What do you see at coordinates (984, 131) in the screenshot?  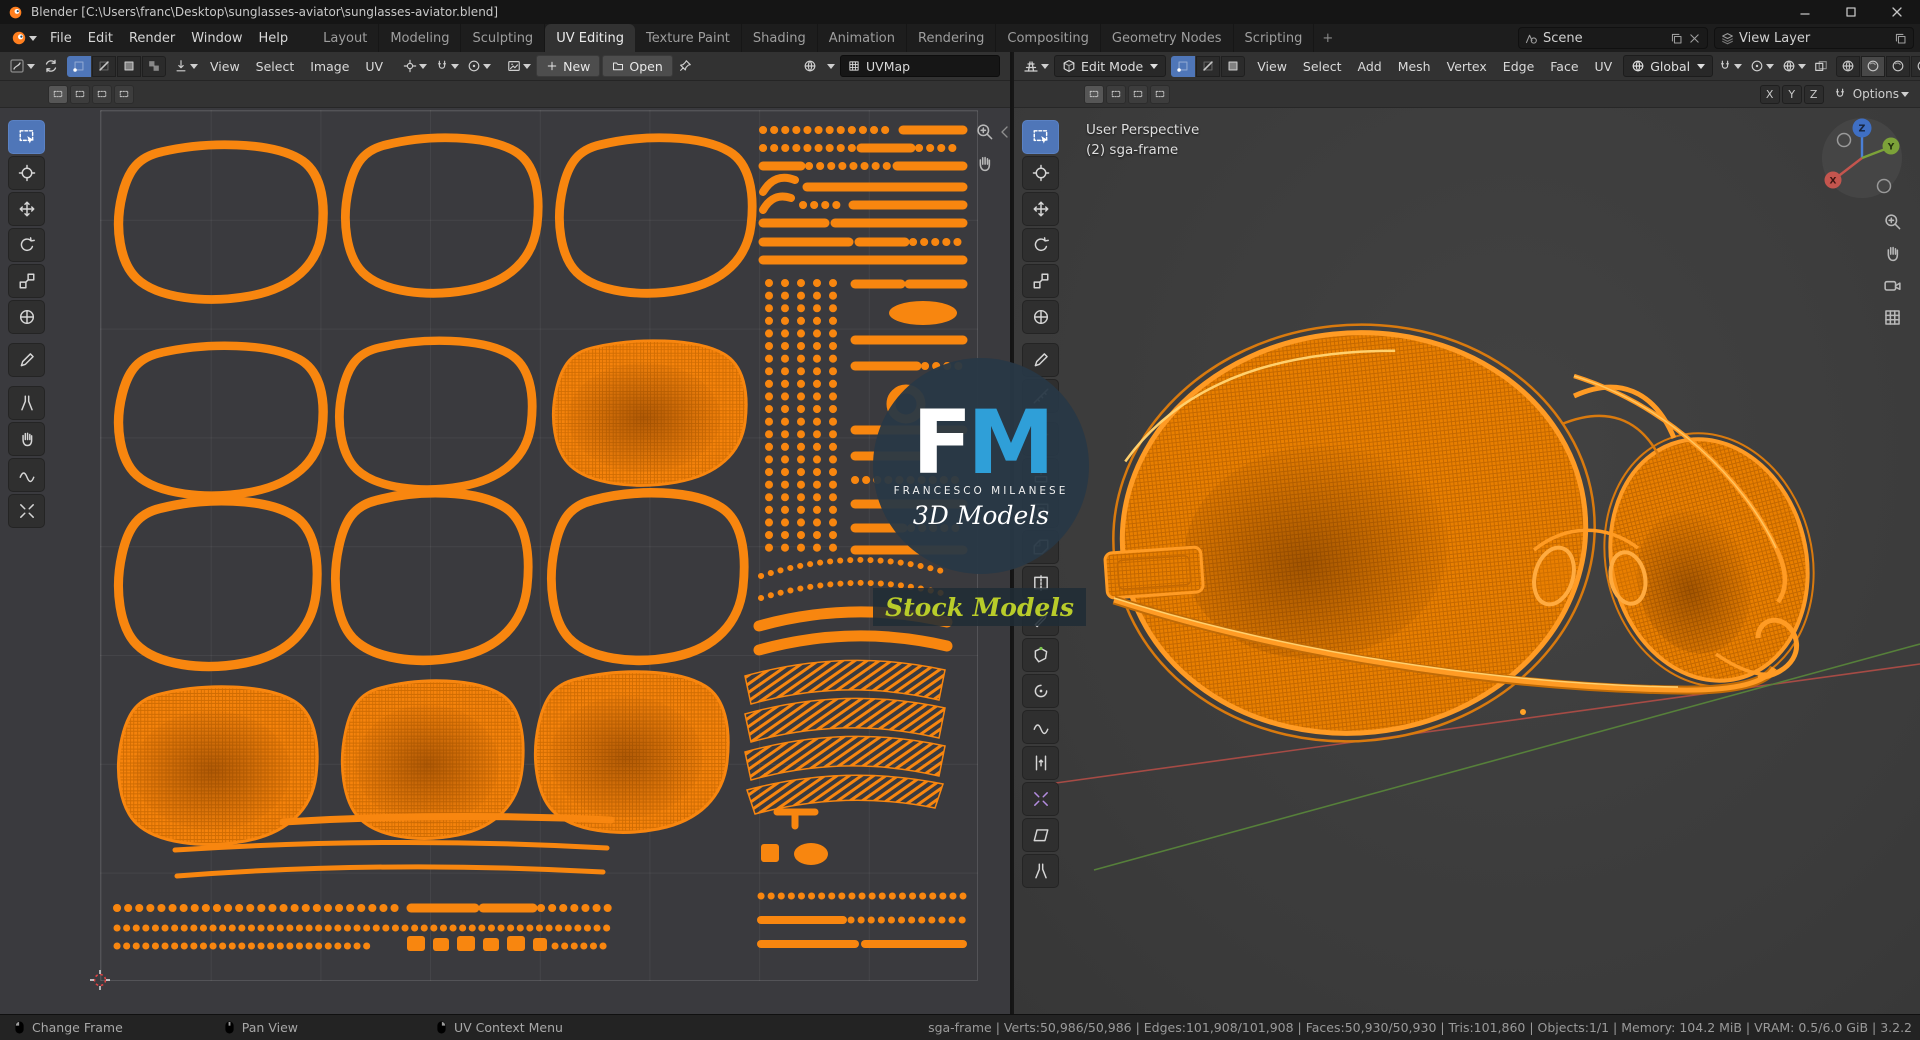 I see `zoom-icon` at bounding box center [984, 131].